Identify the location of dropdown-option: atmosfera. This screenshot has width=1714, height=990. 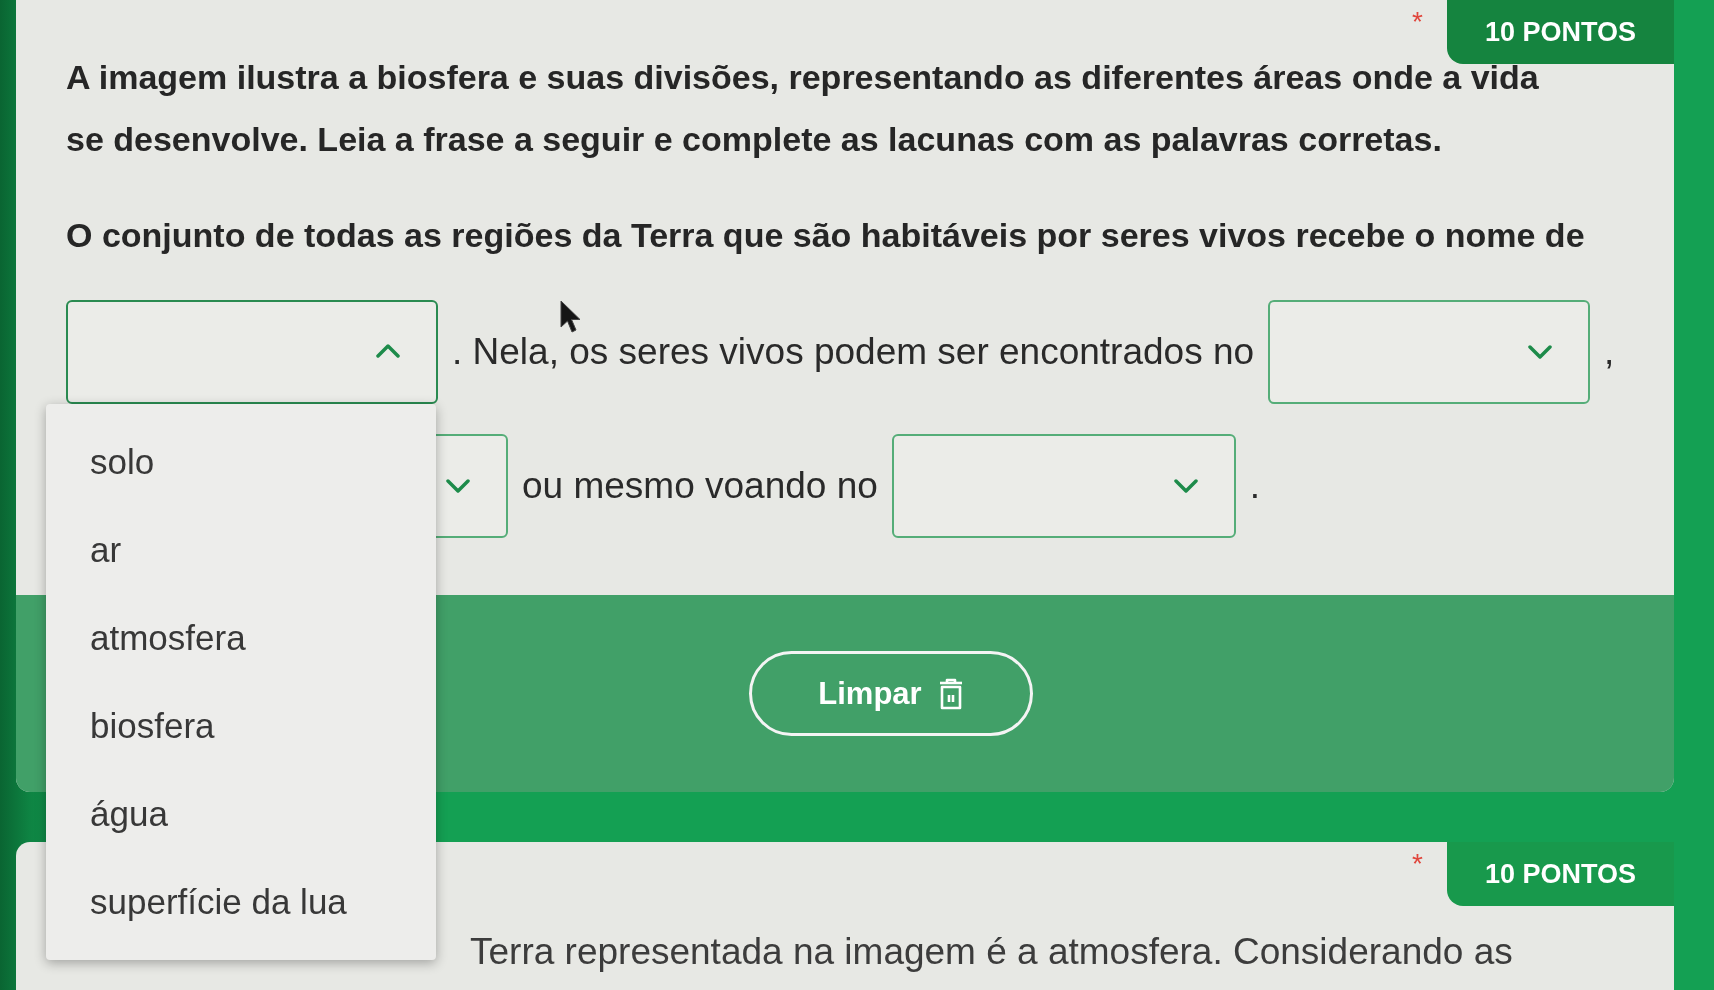
(241, 638).